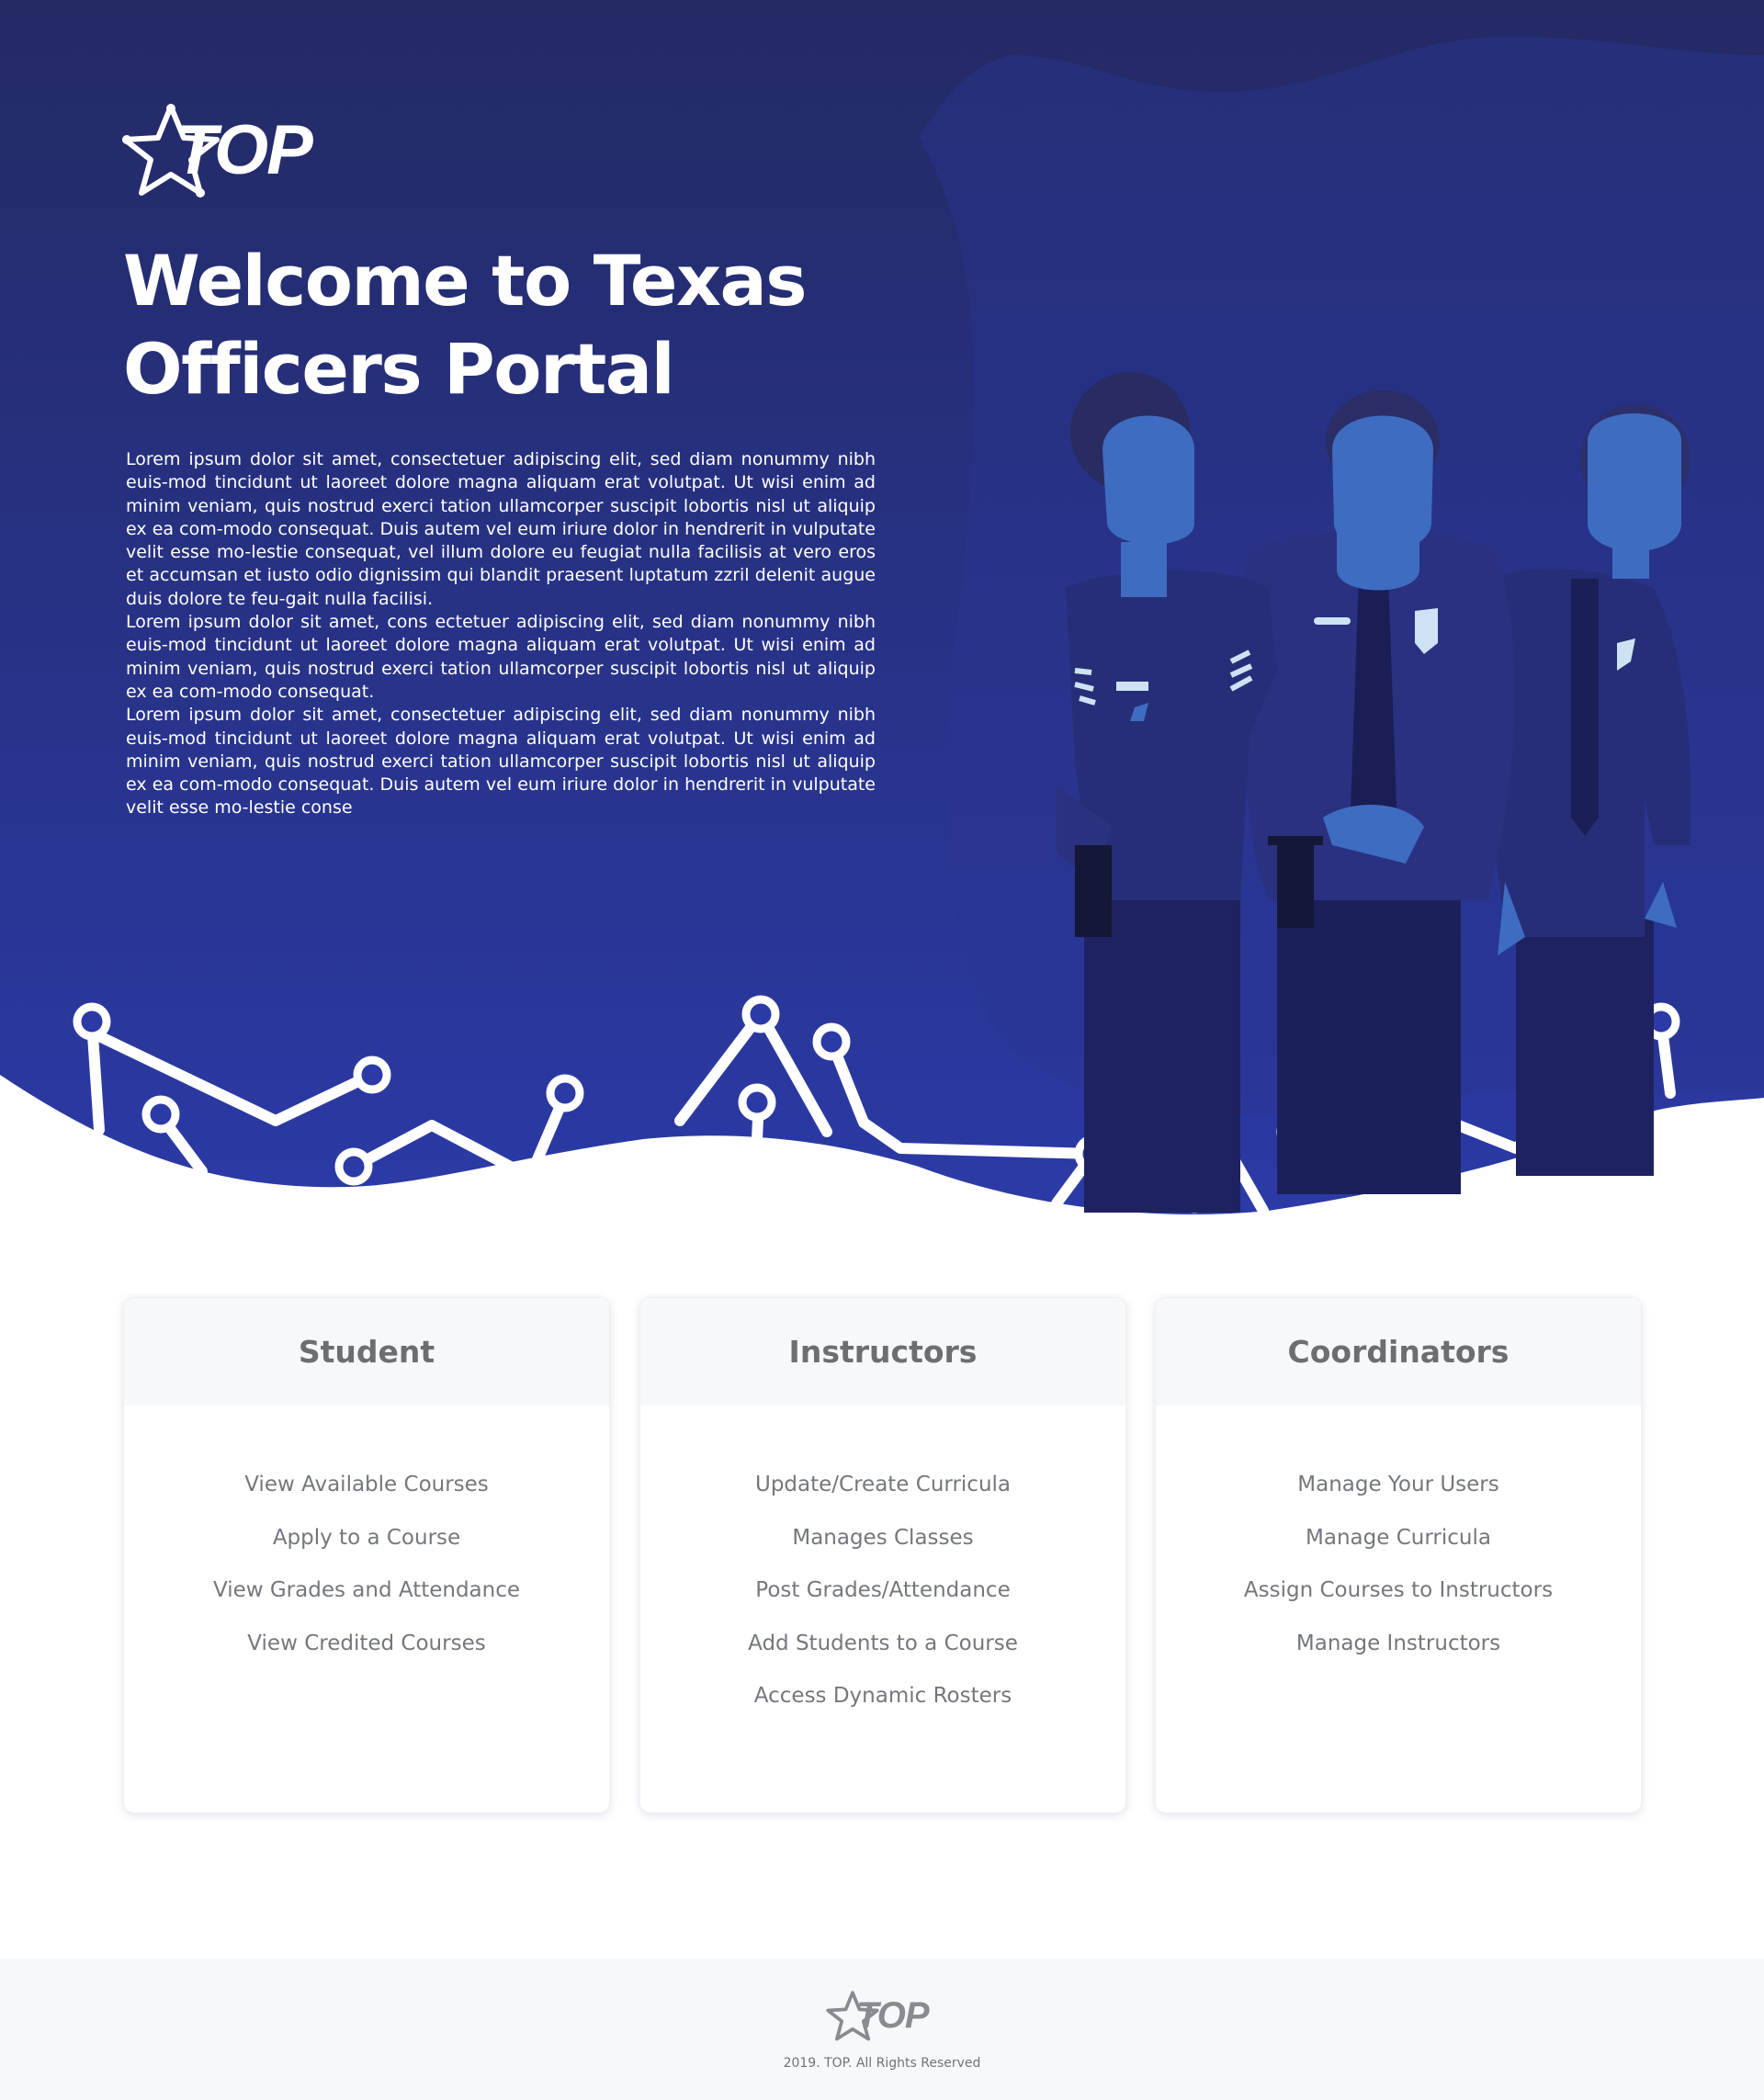  What do you see at coordinates (366, 1591) in the screenshot?
I see `link-view-grades-attendance: View Grades and Attendance` at bounding box center [366, 1591].